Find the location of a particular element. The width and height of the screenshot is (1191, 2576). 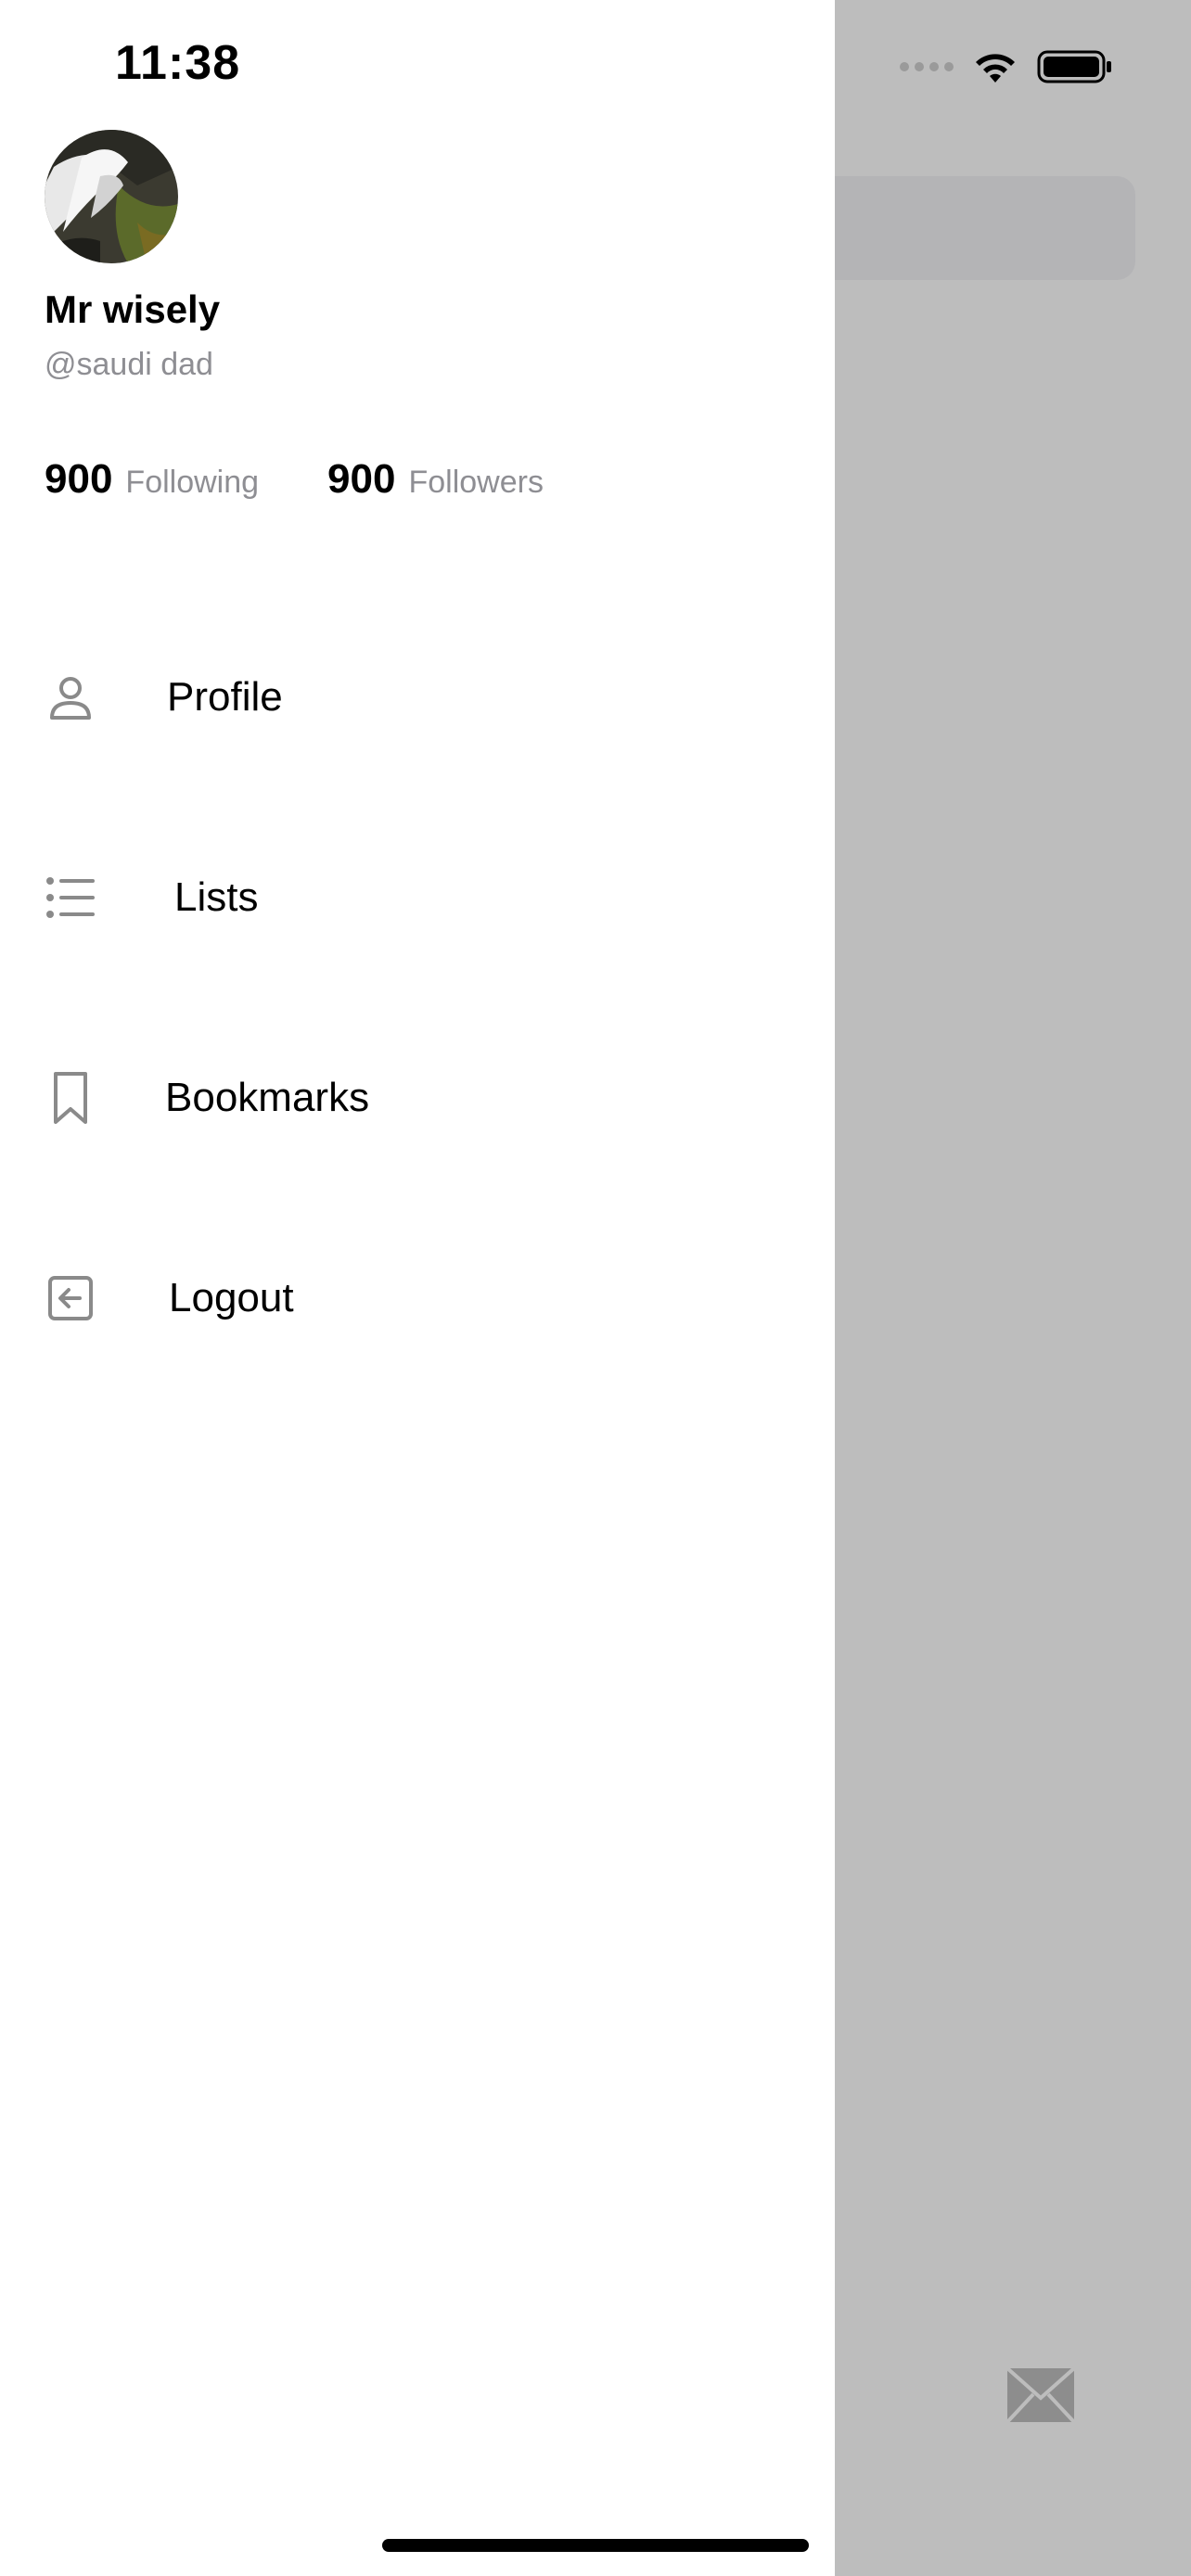

following-stat: 900 Following is located at coordinates (152, 479).